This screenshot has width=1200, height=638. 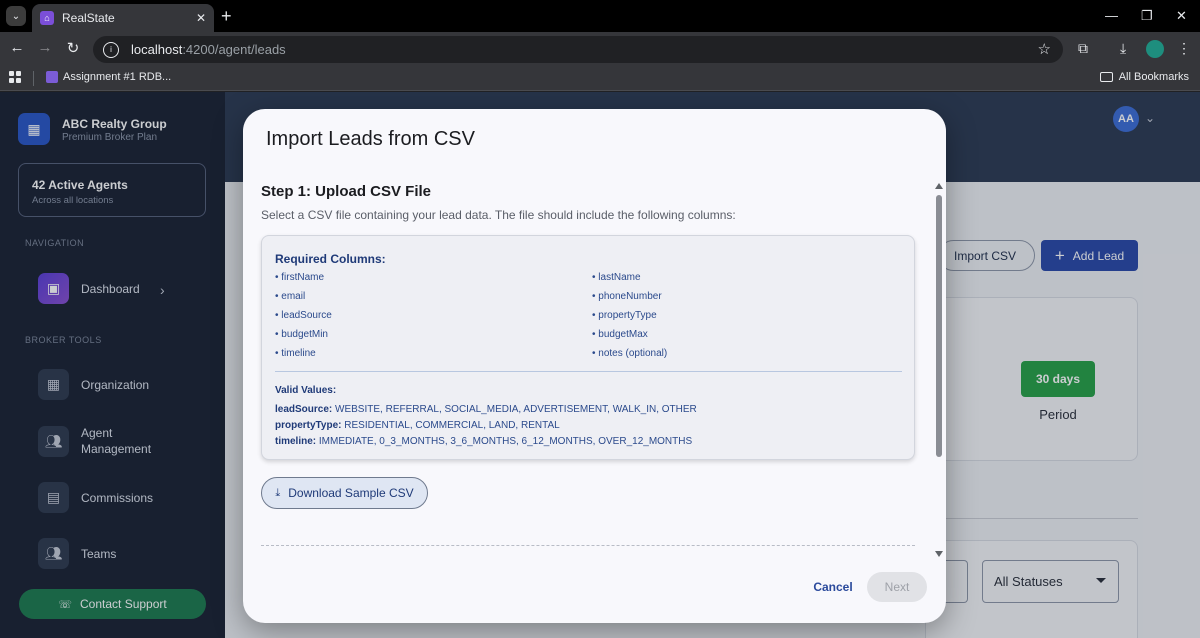 What do you see at coordinates (1181, 16) in the screenshot?
I see `window-close-icon: ✕` at bounding box center [1181, 16].